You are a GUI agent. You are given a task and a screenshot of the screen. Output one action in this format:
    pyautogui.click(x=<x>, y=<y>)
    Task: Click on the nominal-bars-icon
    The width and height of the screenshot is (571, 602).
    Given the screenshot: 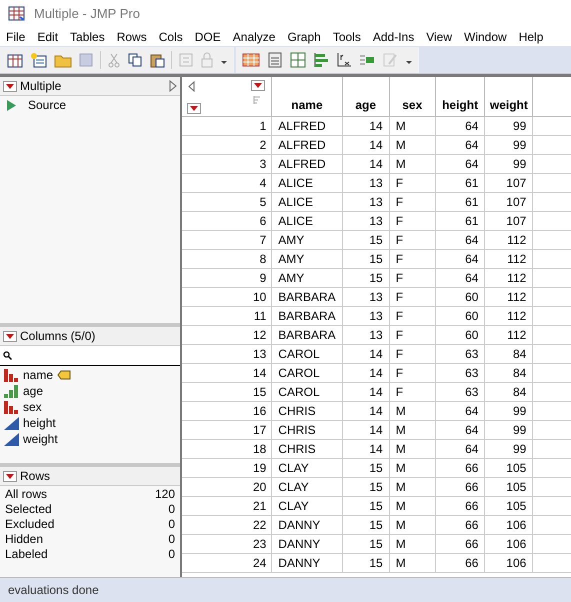 What is the action you would take?
    pyautogui.click(x=11, y=375)
    